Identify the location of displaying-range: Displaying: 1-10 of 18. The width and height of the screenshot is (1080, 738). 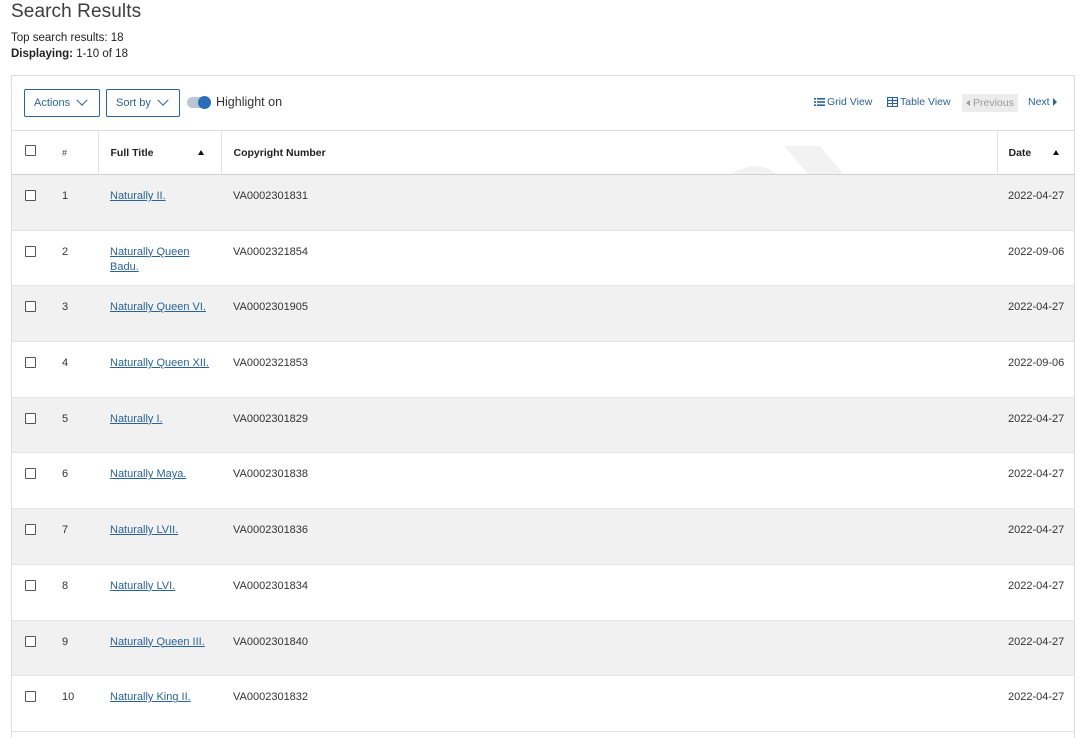
(69, 54).